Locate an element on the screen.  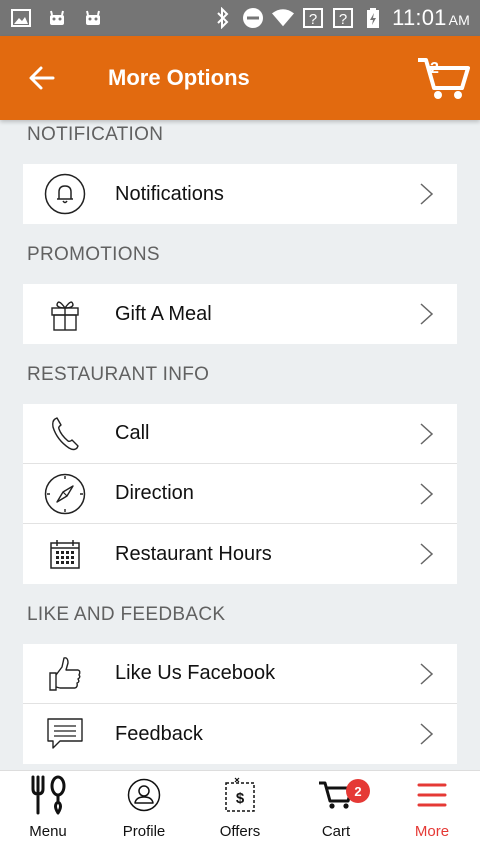
tab-profile: Profile is located at coordinates (144, 812).